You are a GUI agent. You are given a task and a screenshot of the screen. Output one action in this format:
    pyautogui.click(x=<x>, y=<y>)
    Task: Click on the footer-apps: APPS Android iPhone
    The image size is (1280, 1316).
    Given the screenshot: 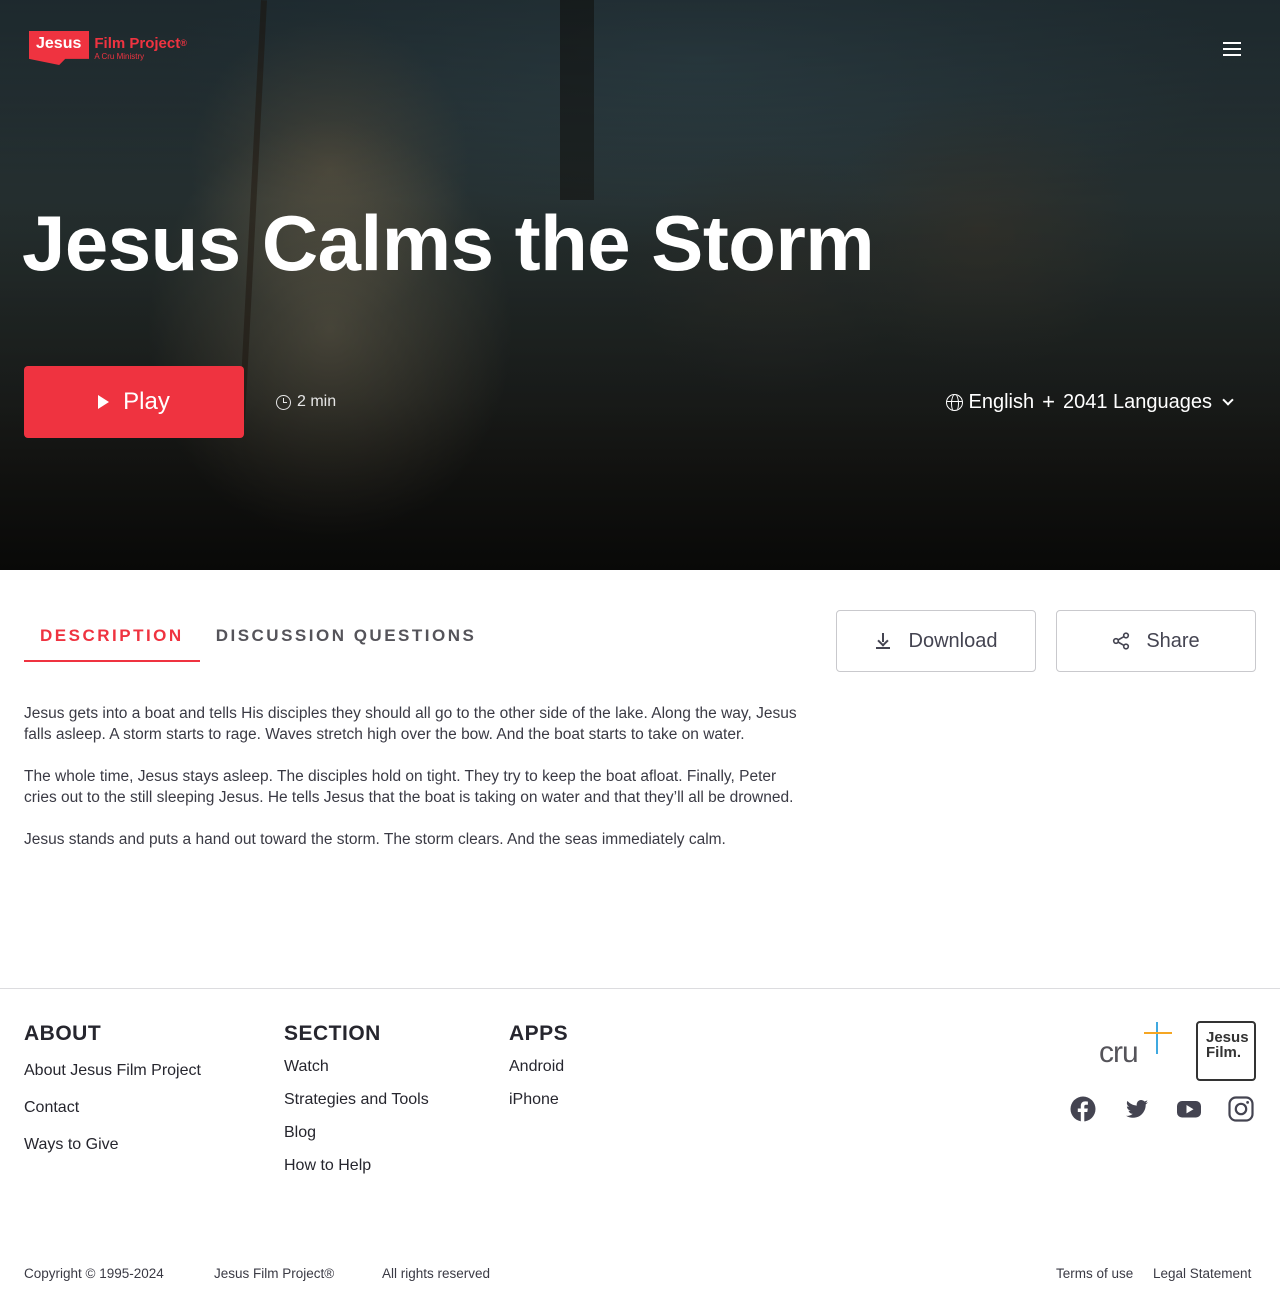 What is the action you would take?
    pyautogui.click(x=538, y=1072)
    